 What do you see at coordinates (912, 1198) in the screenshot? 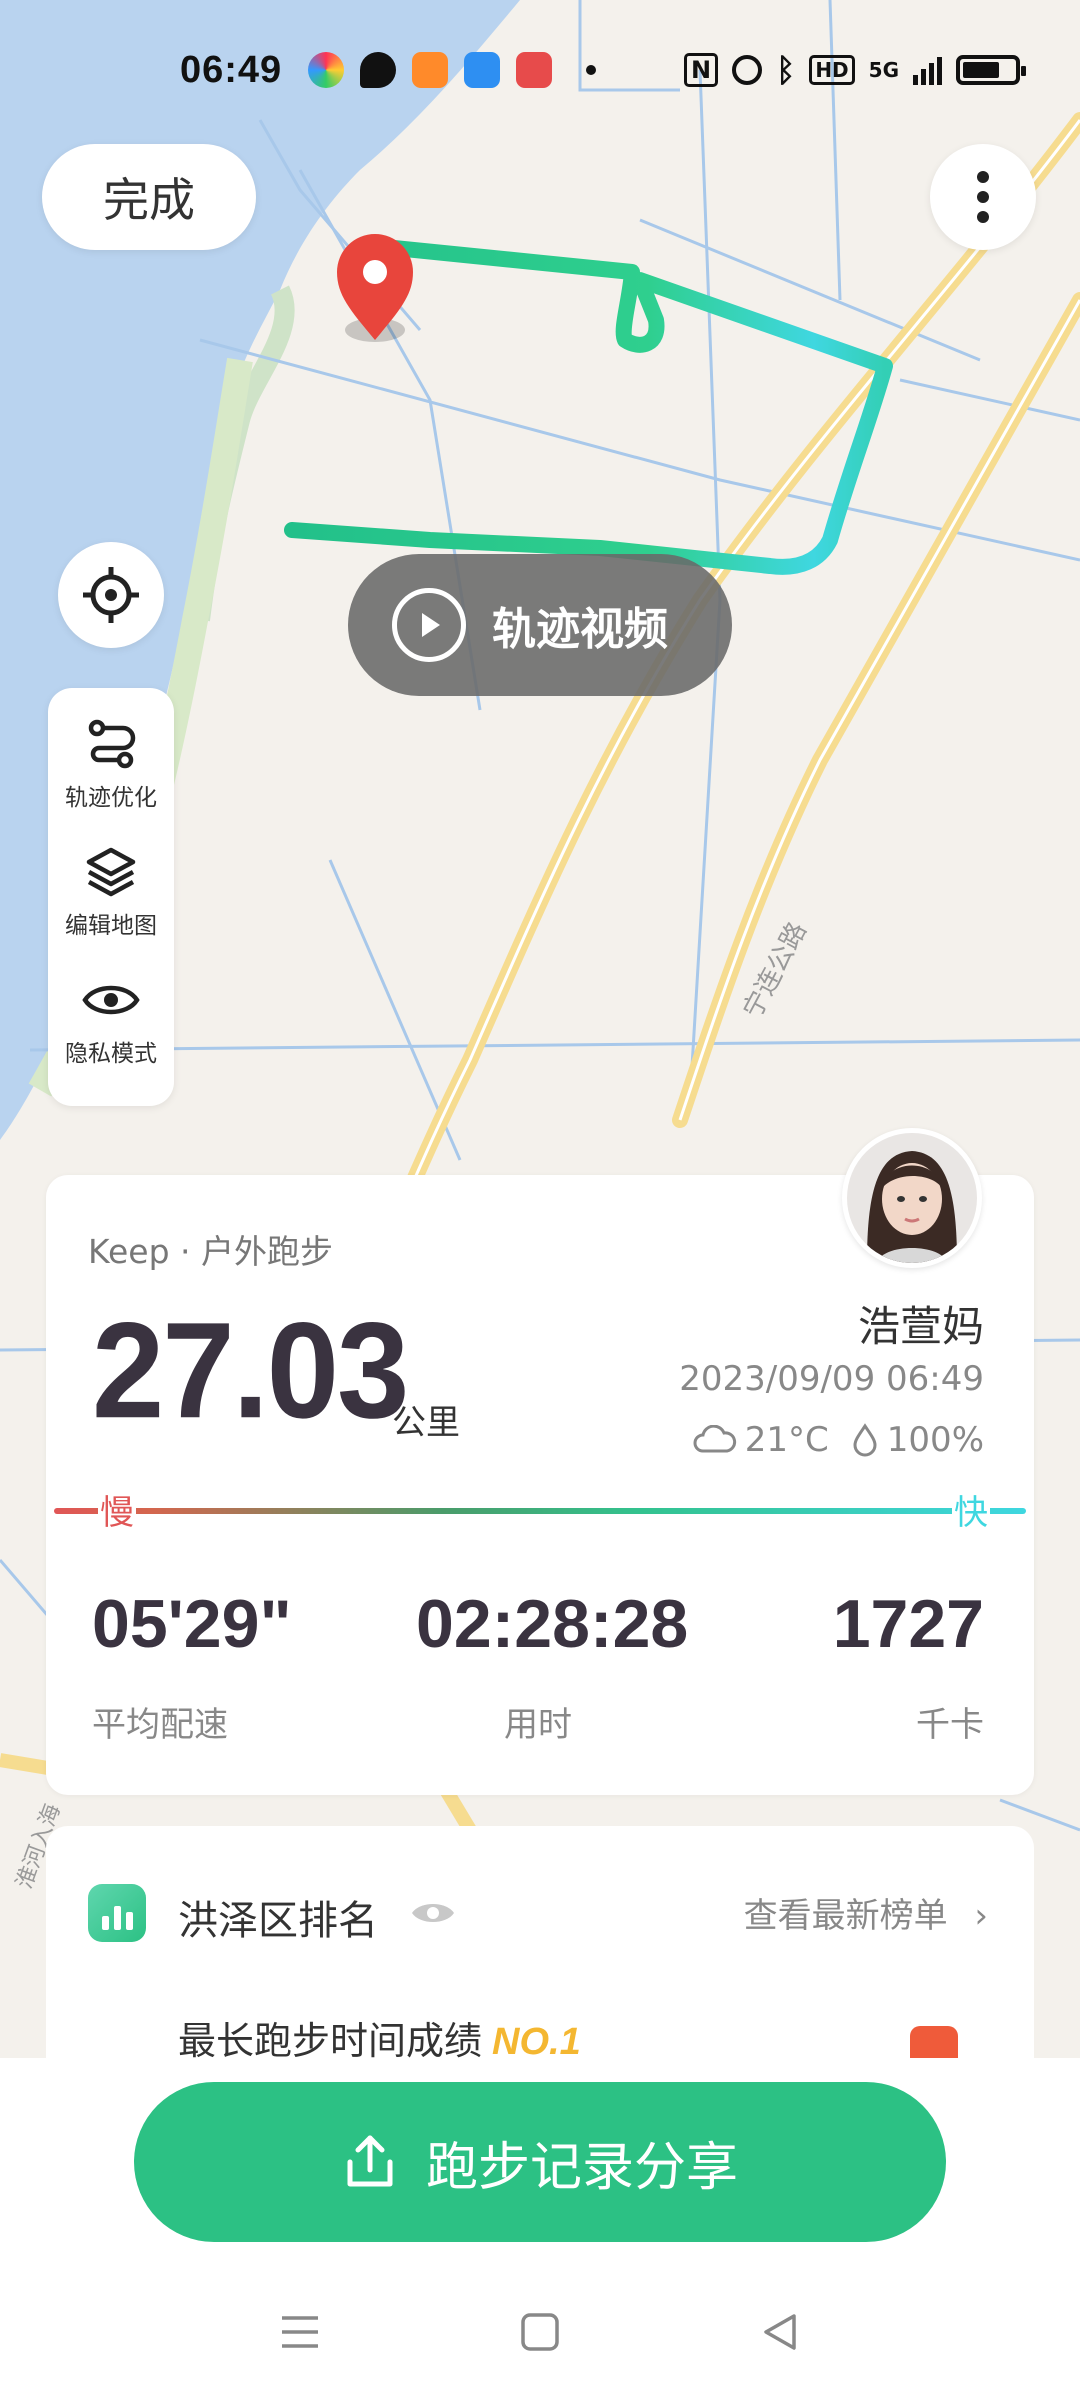
I see `avatar` at bounding box center [912, 1198].